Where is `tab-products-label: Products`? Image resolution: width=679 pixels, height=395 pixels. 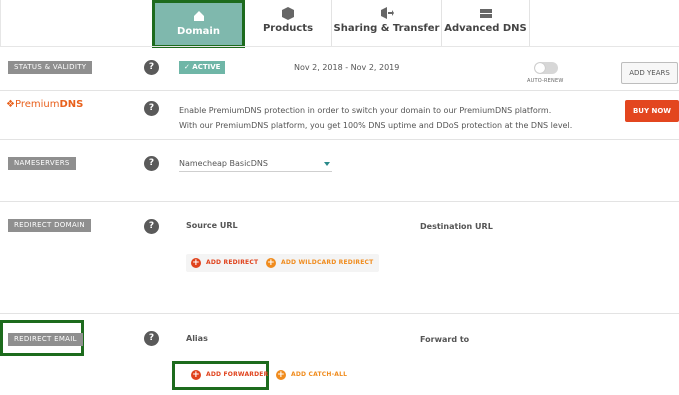 tab-products-label: Products is located at coordinates (288, 28).